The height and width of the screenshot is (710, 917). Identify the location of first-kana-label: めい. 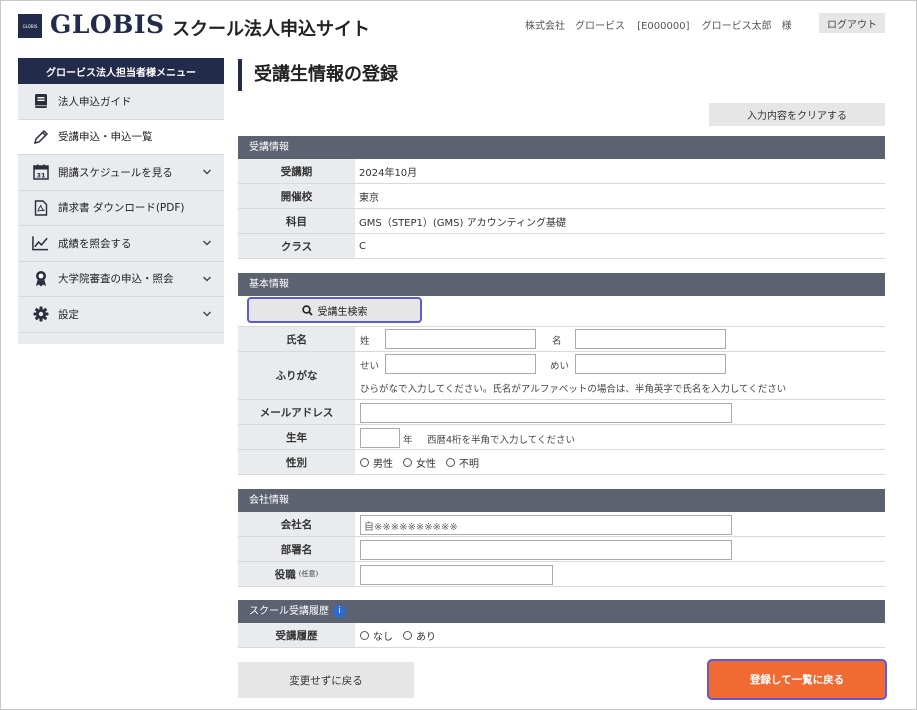
(560, 366).